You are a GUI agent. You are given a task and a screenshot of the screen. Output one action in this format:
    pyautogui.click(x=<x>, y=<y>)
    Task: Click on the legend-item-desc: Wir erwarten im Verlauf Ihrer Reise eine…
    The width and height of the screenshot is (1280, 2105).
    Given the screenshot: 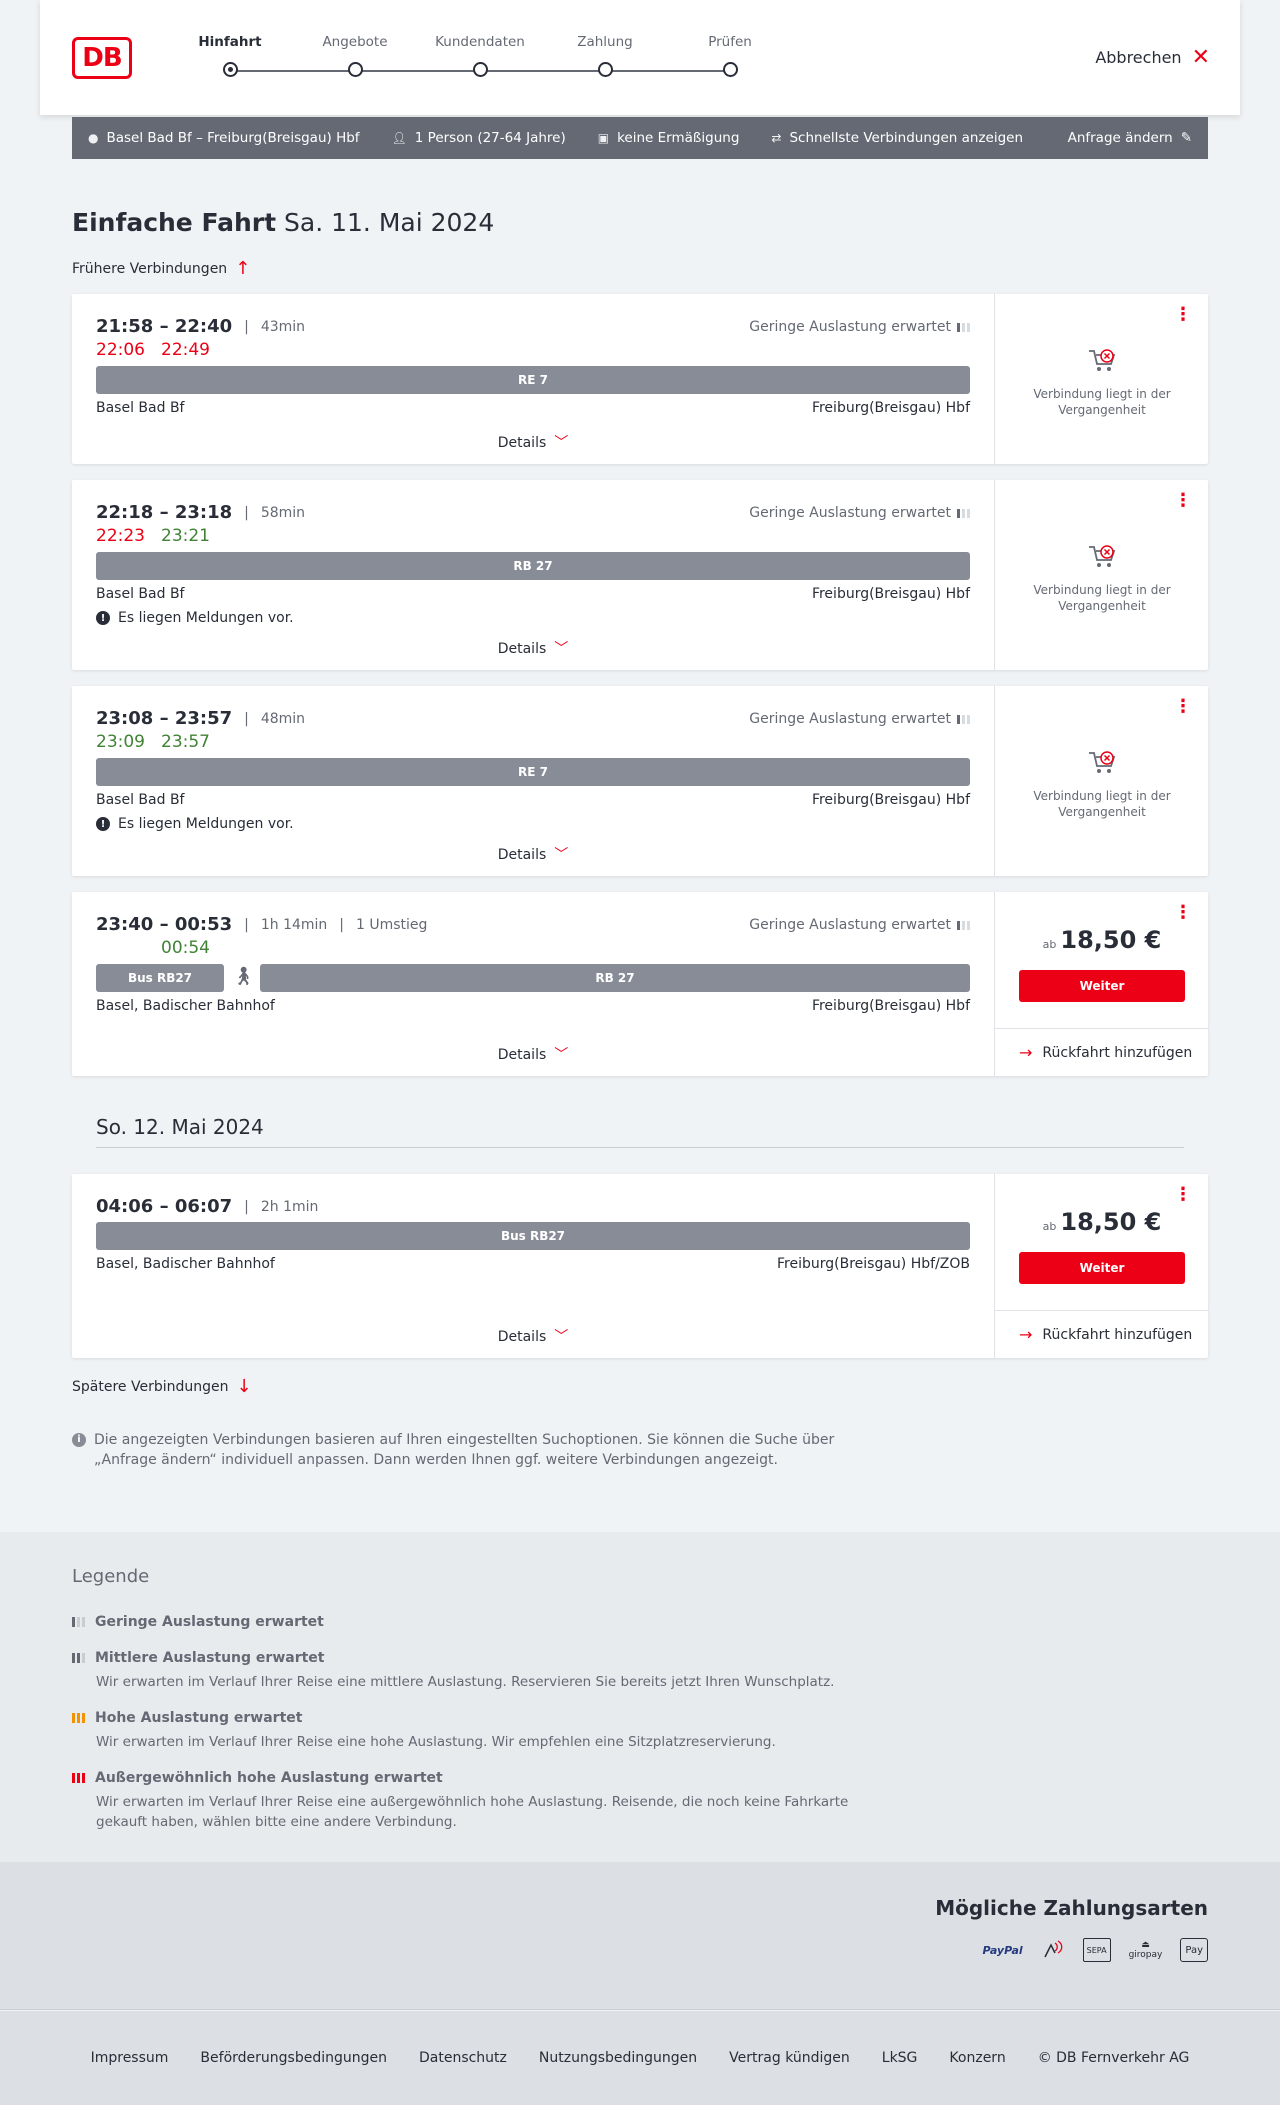 What is the action you would take?
    pyautogui.click(x=472, y=1812)
    